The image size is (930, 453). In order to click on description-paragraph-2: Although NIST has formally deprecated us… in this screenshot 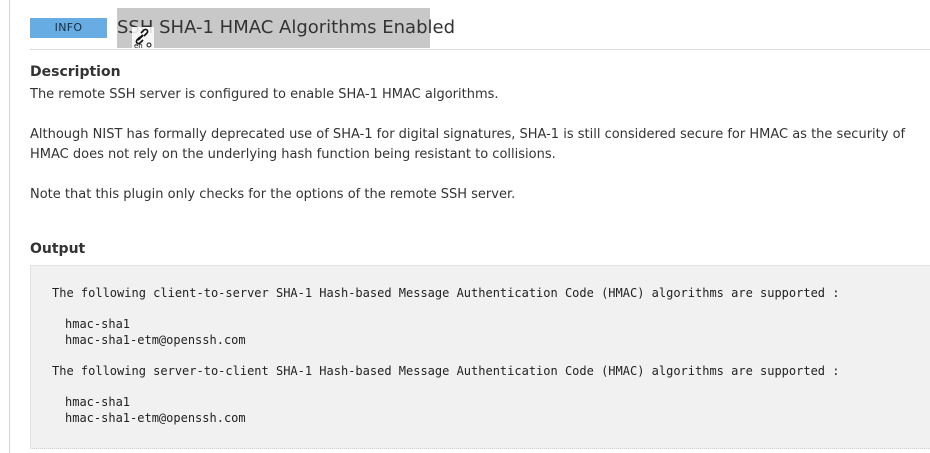, I will do `click(468, 144)`.